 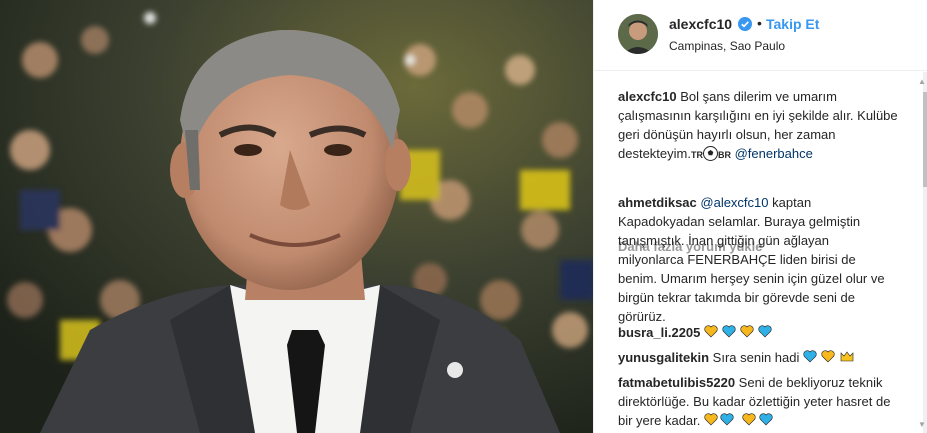 I want to click on comment-mention: @alexcfc10, so click(x=734, y=202).